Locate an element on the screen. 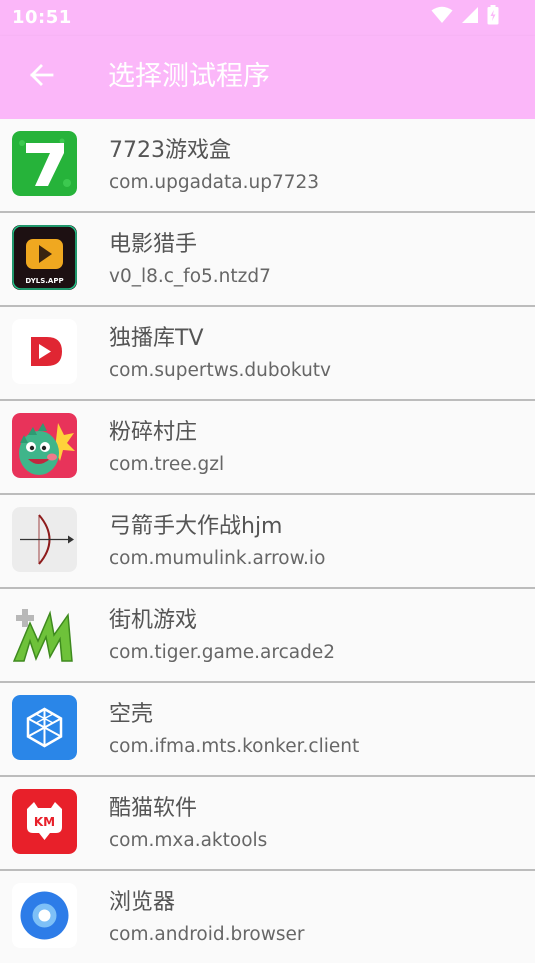 Image resolution: width=535 pixels, height=963 pixels. svg-text: KM is located at coordinates (44, 822).